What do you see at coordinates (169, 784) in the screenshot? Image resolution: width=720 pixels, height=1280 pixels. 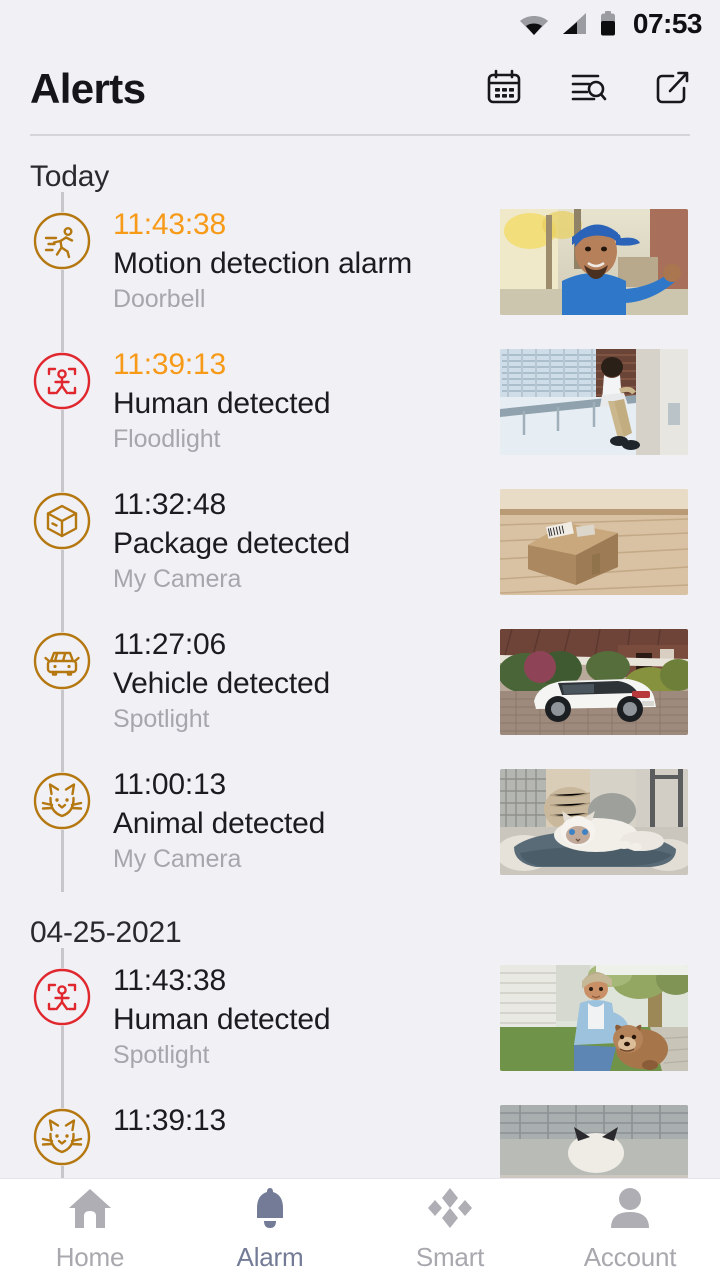 I see `alert-time: 11:00:13` at bounding box center [169, 784].